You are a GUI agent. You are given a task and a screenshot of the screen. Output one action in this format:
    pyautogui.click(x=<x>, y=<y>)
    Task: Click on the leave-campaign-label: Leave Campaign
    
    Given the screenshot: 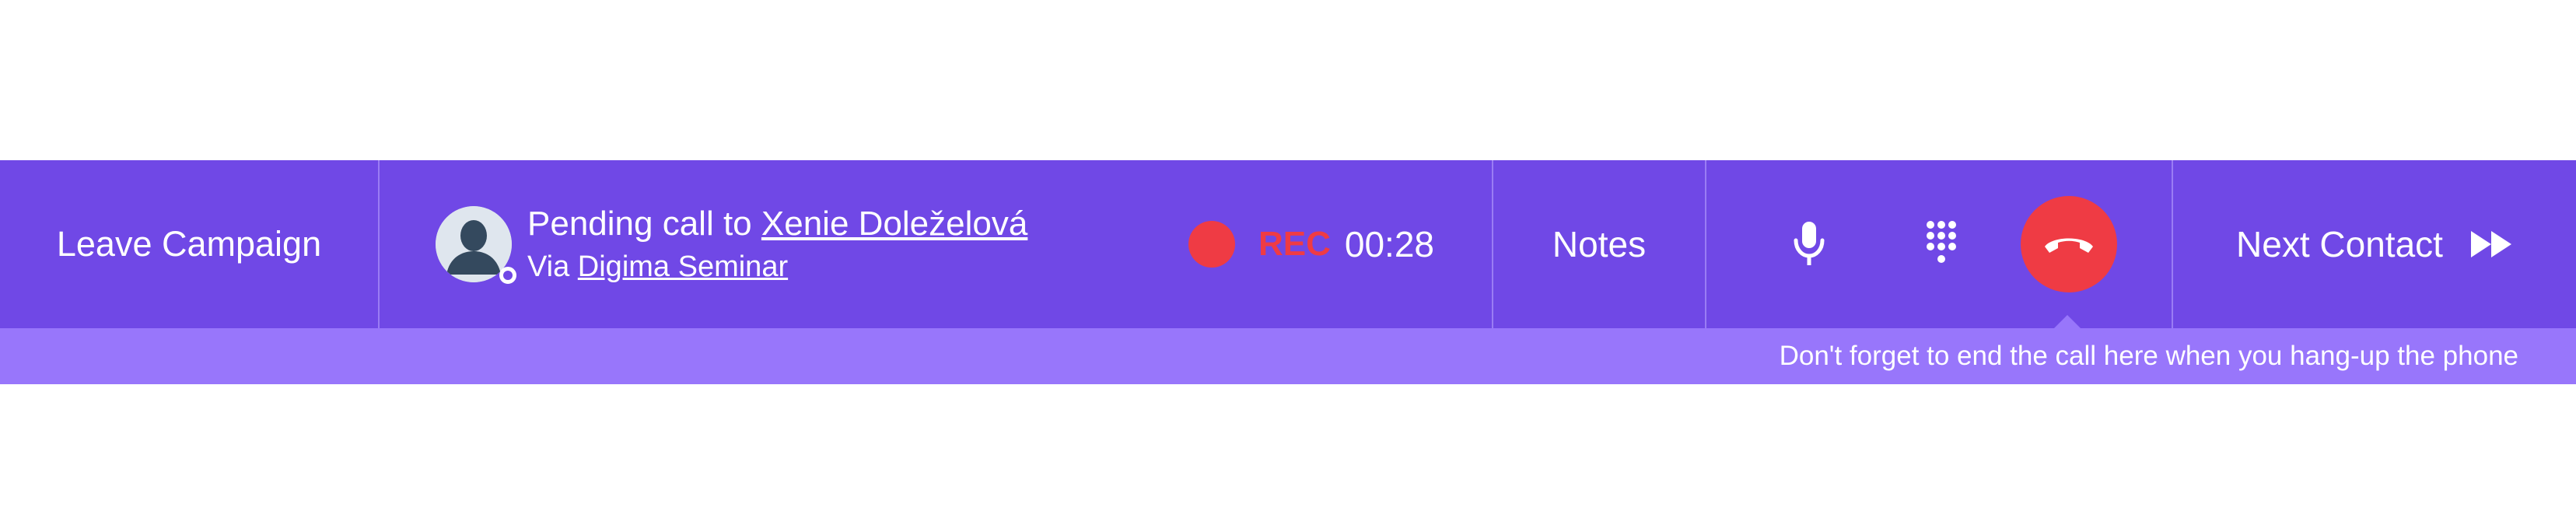 What is the action you would take?
    pyautogui.click(x=189, y=244)
    